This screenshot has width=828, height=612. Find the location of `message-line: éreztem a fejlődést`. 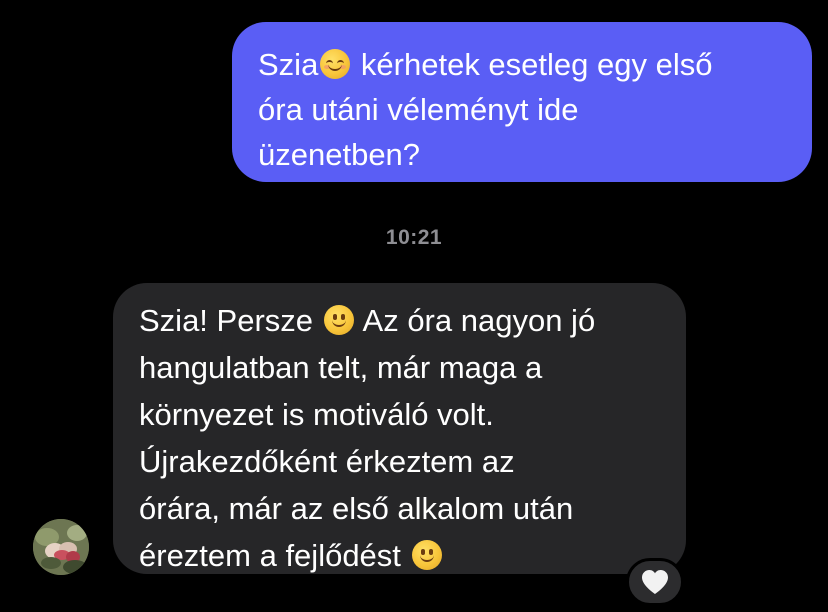

message-line: éreztem a fejlődést is located at coordinates (400, 555).